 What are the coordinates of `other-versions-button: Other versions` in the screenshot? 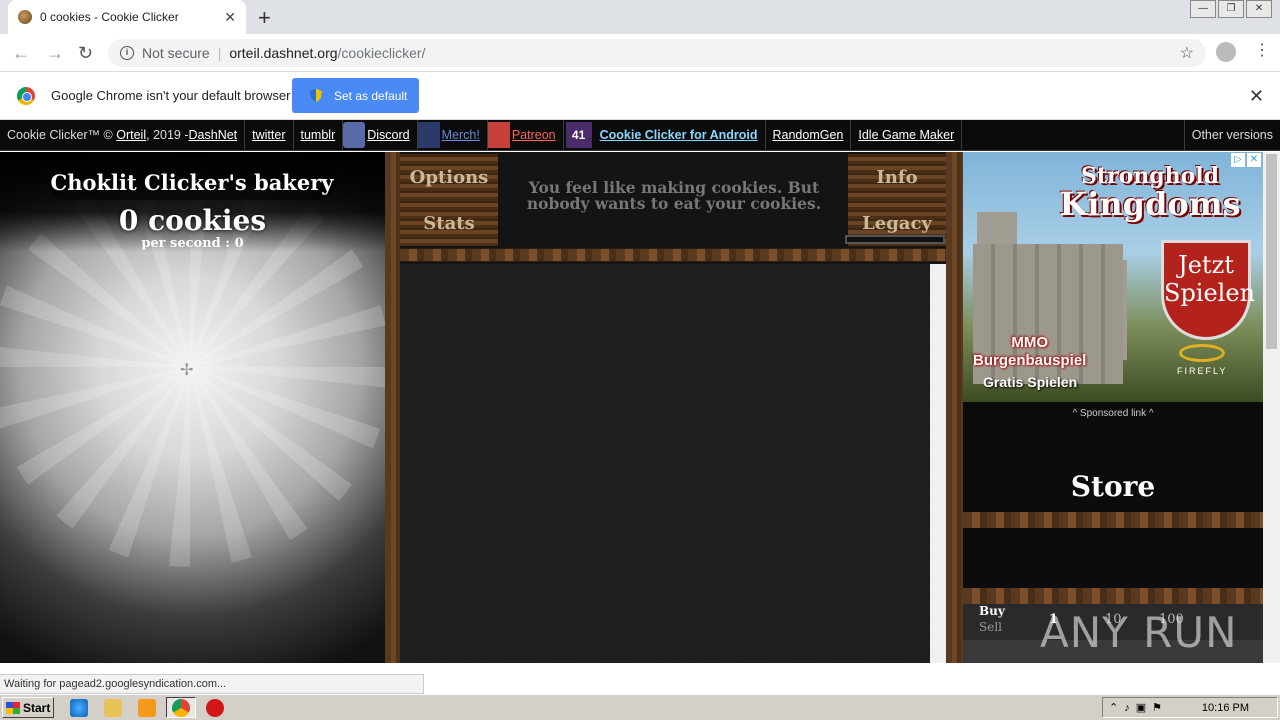 It's located at (1231, 135).